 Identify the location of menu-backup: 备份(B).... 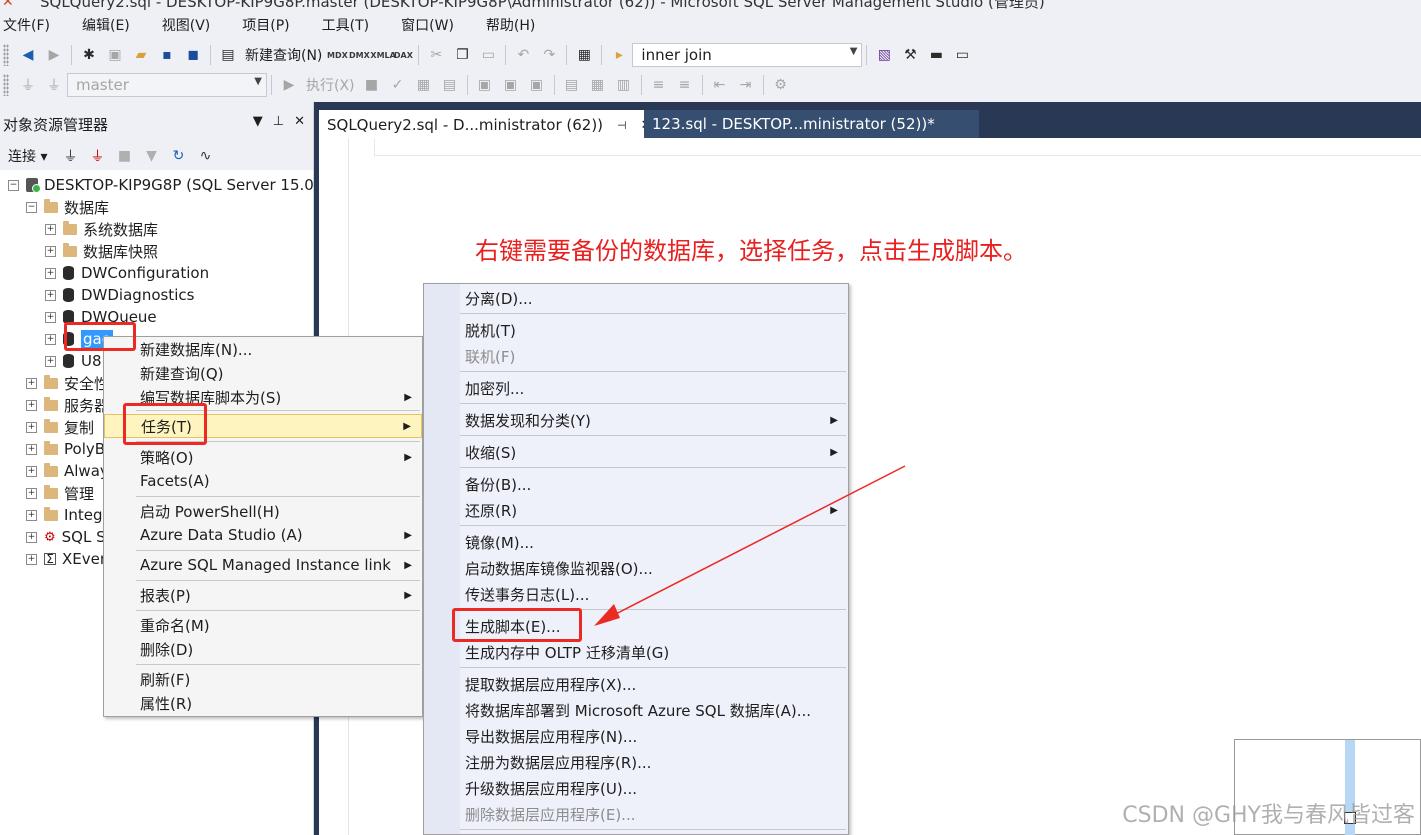
(636, 484).